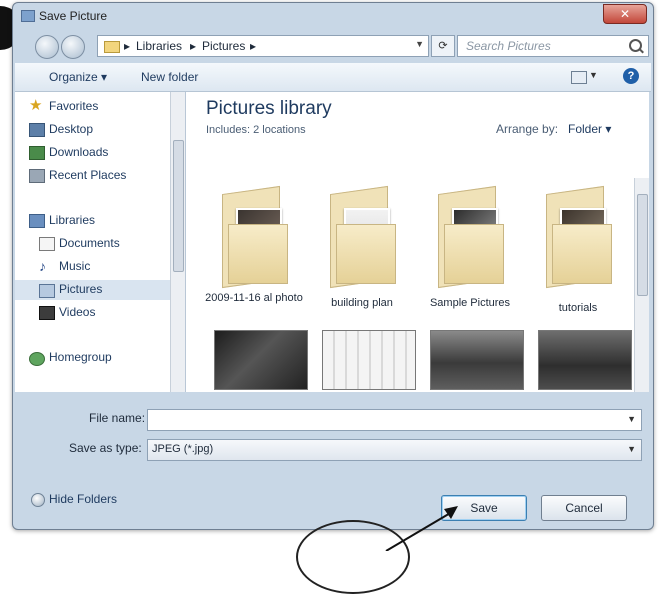 The image size is (663, 594). Describe the element at coordinates (73, 47) in the screenshot. I see `forward-button` at that location.